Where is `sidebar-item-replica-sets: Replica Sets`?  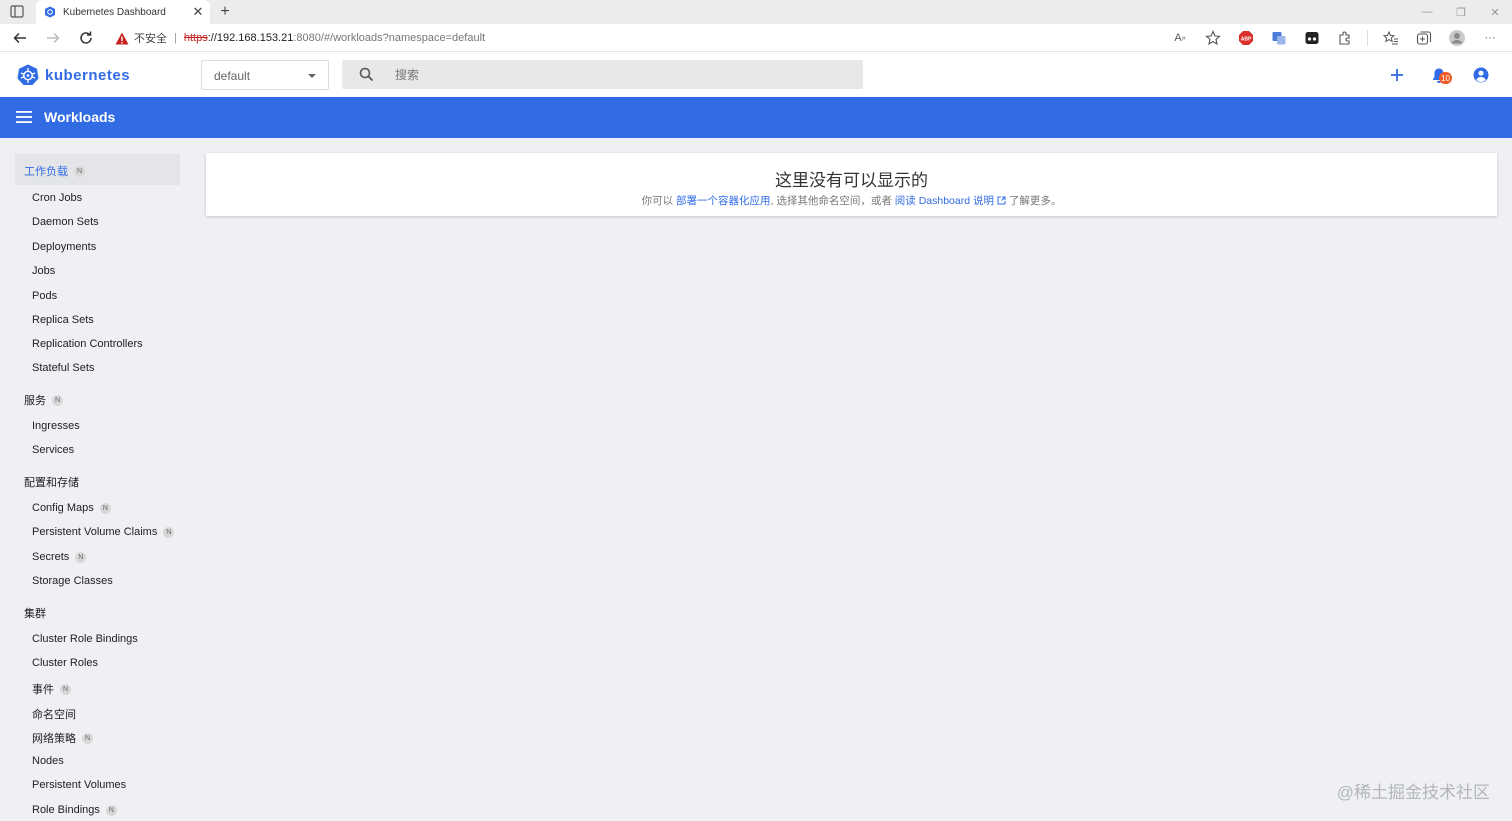 sidebar-item-replica-sets: Replica Sets is located at coordinates (63, 320).